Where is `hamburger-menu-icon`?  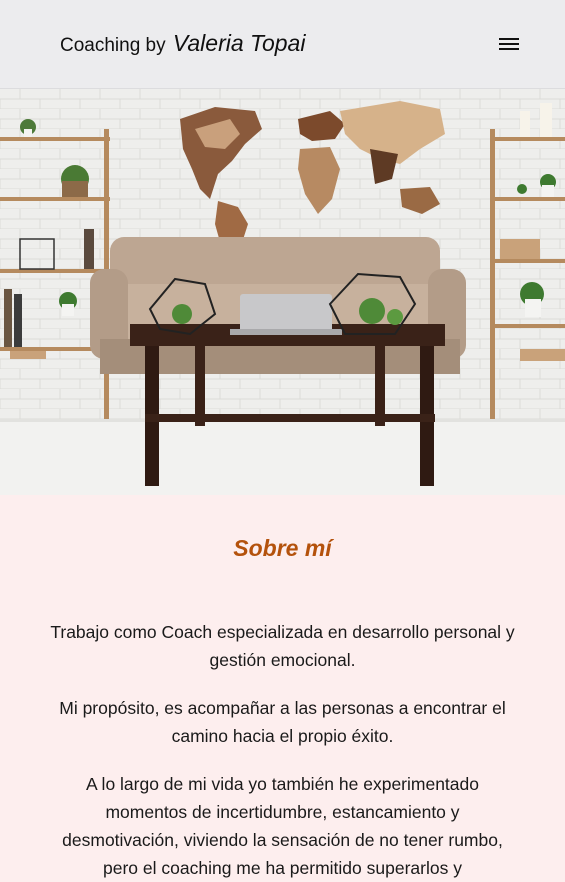
hamburger-menu-icon is located at coordinates (509, 44).